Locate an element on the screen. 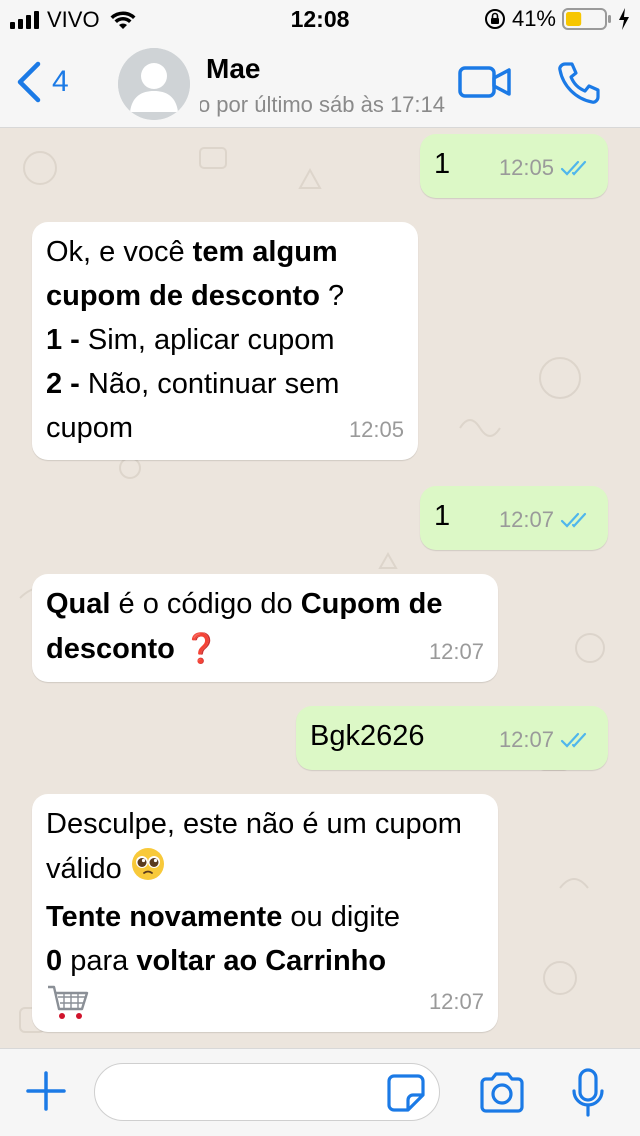 This screenshot has height=1136, width=640. outgoing-message: 1 12:07 is located at coordinates (514, 518).